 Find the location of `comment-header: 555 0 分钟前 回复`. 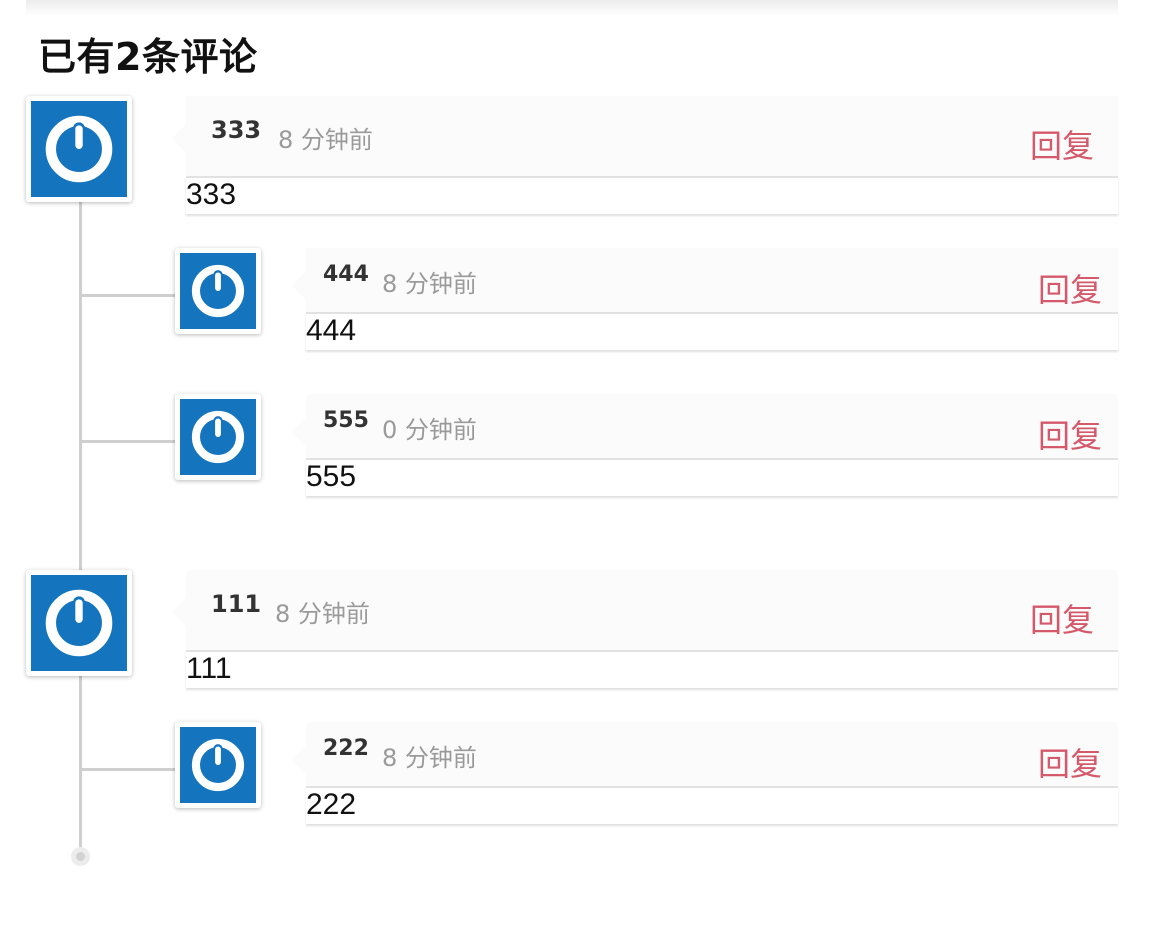

comment-header: 555 0 分钟前 回复 is located at coordinates (712, 427).